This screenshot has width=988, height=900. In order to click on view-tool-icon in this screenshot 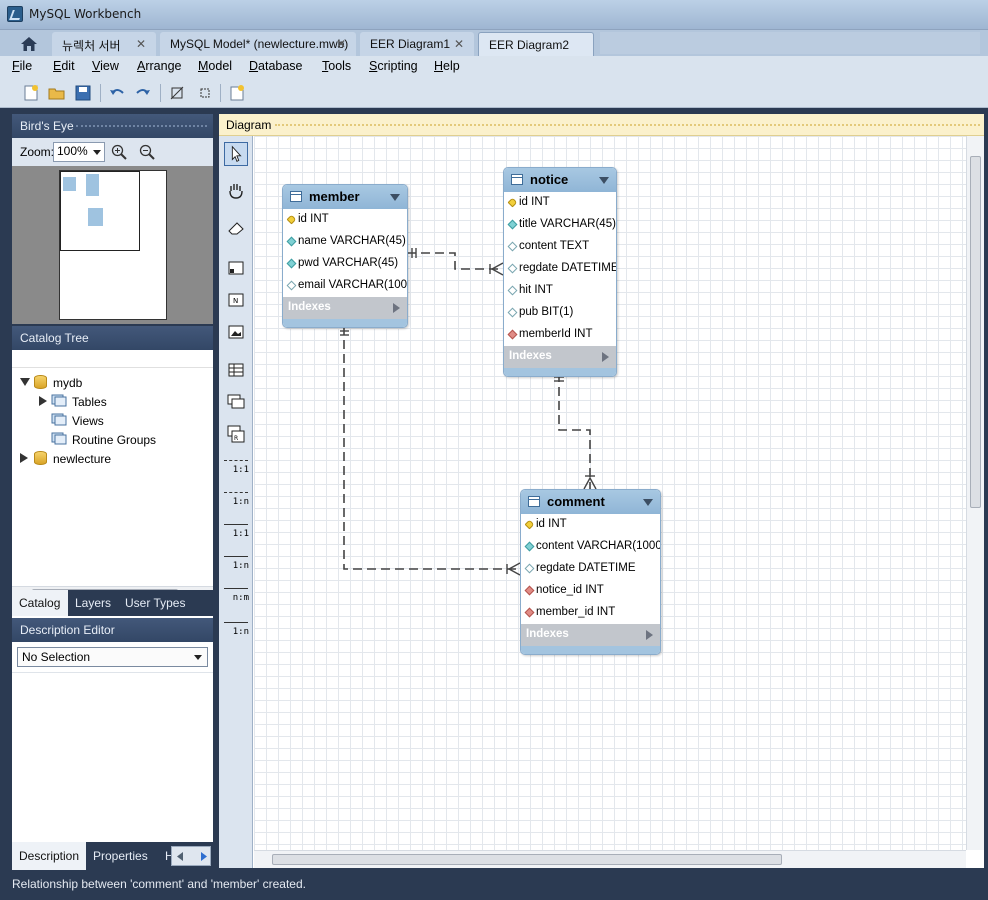, I will do `click(236, 402)`.